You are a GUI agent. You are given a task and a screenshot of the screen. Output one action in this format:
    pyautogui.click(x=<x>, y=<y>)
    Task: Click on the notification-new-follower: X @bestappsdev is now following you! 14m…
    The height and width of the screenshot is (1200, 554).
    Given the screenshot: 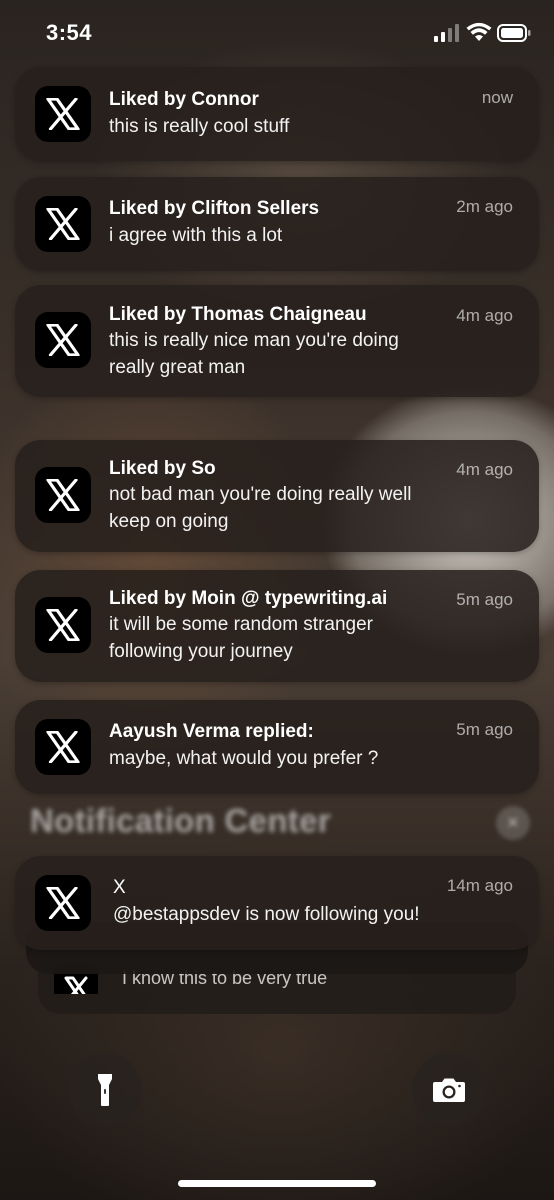 What is the action you would take?
    pyautogui.click(x=277, y=903)
    